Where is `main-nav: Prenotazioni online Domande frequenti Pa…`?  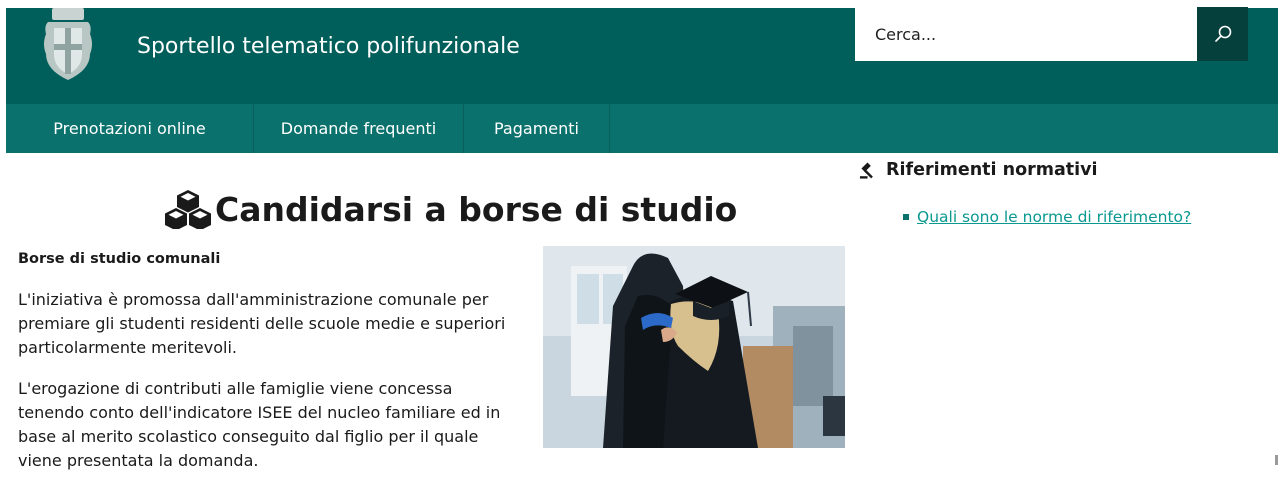
main-nav: Prenotazioni online Domande frequenti Pa… is located at coordinates (642, 128).